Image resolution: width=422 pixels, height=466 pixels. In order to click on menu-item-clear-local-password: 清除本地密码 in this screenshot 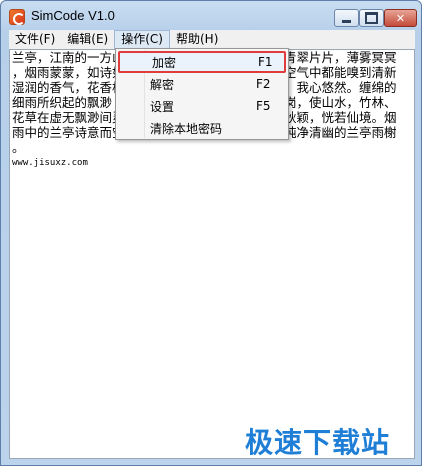, I will do `click(202, 128)`.